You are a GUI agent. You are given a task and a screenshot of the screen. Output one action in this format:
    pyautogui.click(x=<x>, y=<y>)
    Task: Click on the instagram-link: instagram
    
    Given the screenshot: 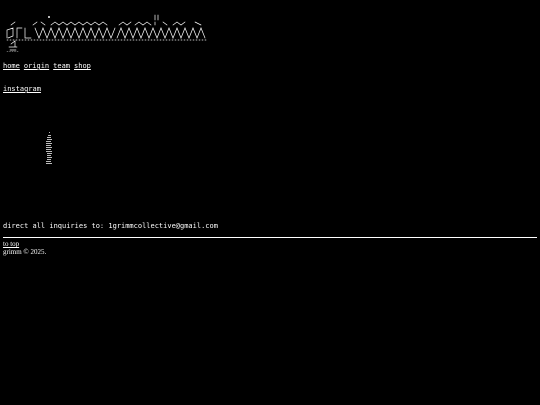 What is the action you would take?
    pyautogui.click(x=22, y=89)
    